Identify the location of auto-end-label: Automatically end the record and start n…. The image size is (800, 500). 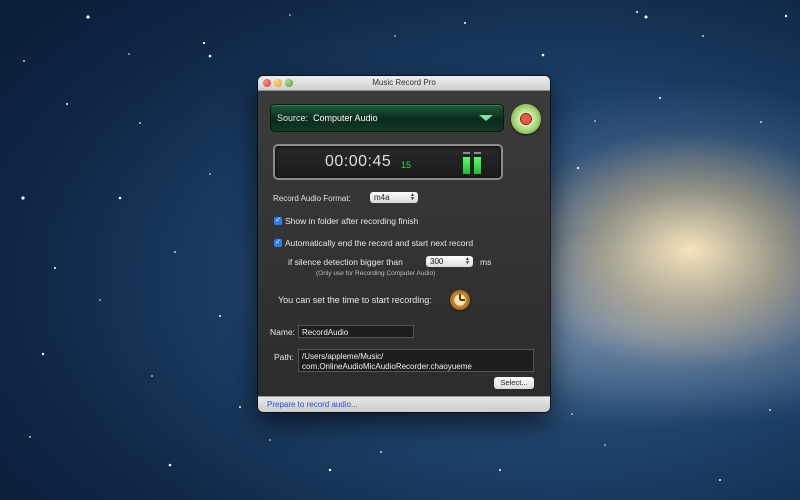
(379, 243).